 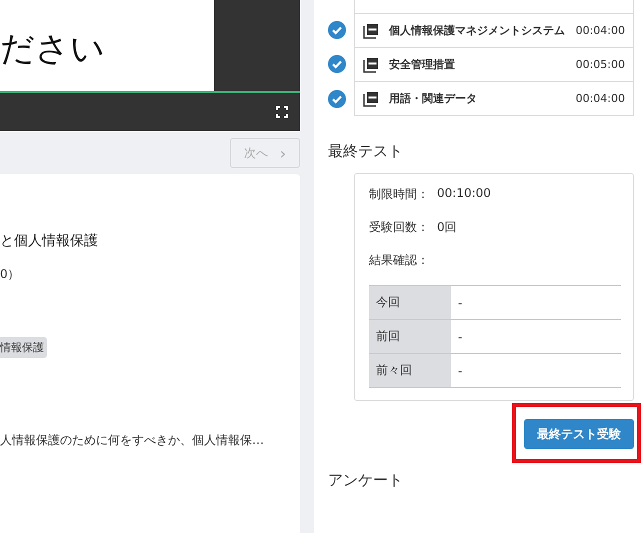 I want to click on section-heading: 最終テスト, so click(x=366, y=151).